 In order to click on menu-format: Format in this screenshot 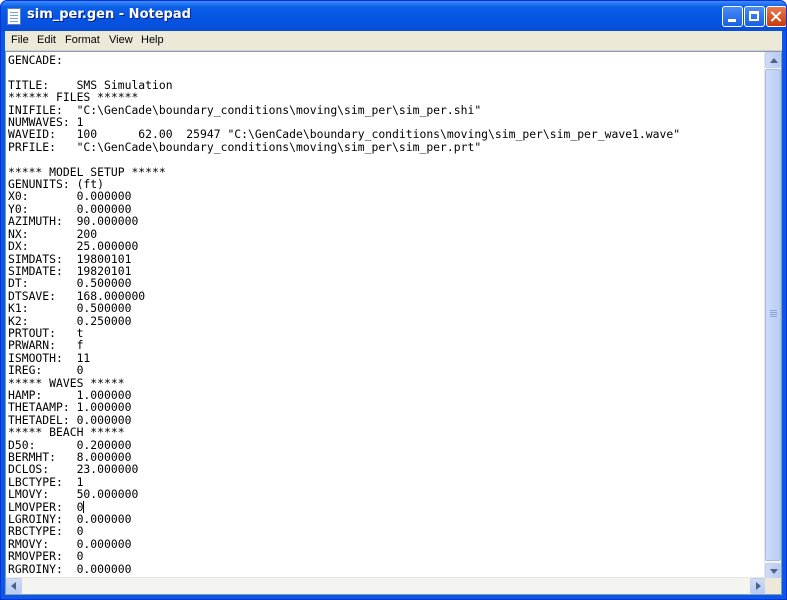, I will do `click(82, 40)`.